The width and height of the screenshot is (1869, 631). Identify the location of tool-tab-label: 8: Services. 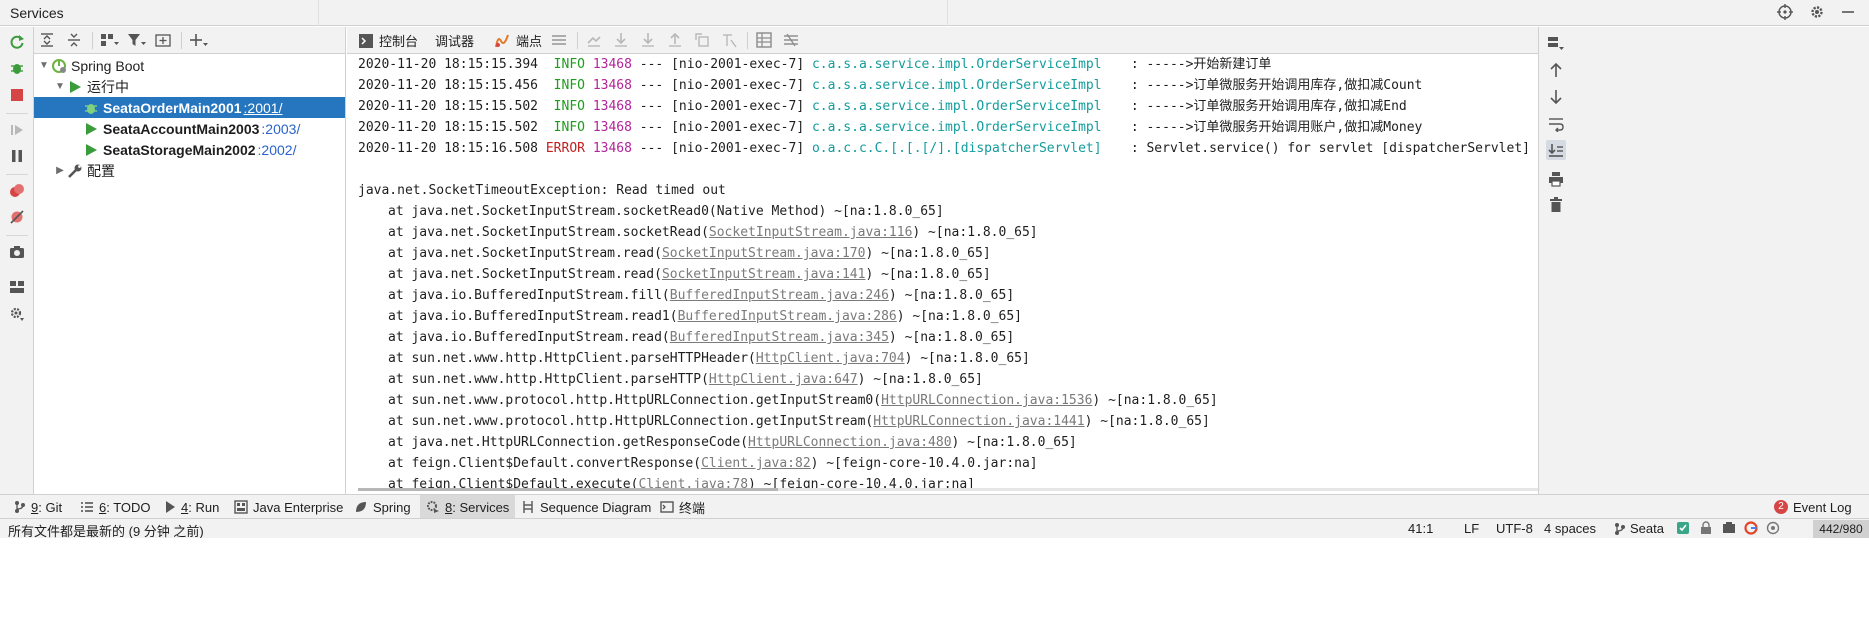
(477, 507).